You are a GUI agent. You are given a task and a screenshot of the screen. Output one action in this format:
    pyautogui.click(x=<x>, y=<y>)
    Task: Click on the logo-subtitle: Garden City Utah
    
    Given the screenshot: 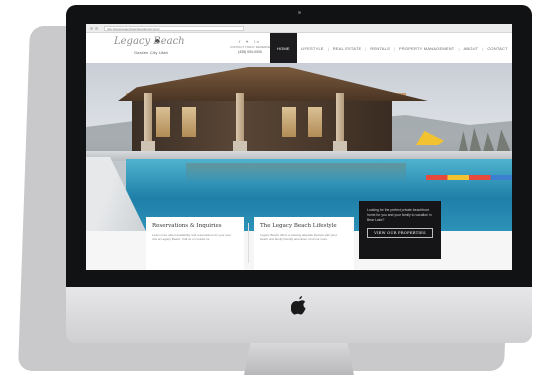 What is the action you would take?
    pyautogui.click(x=151, y=52)
    